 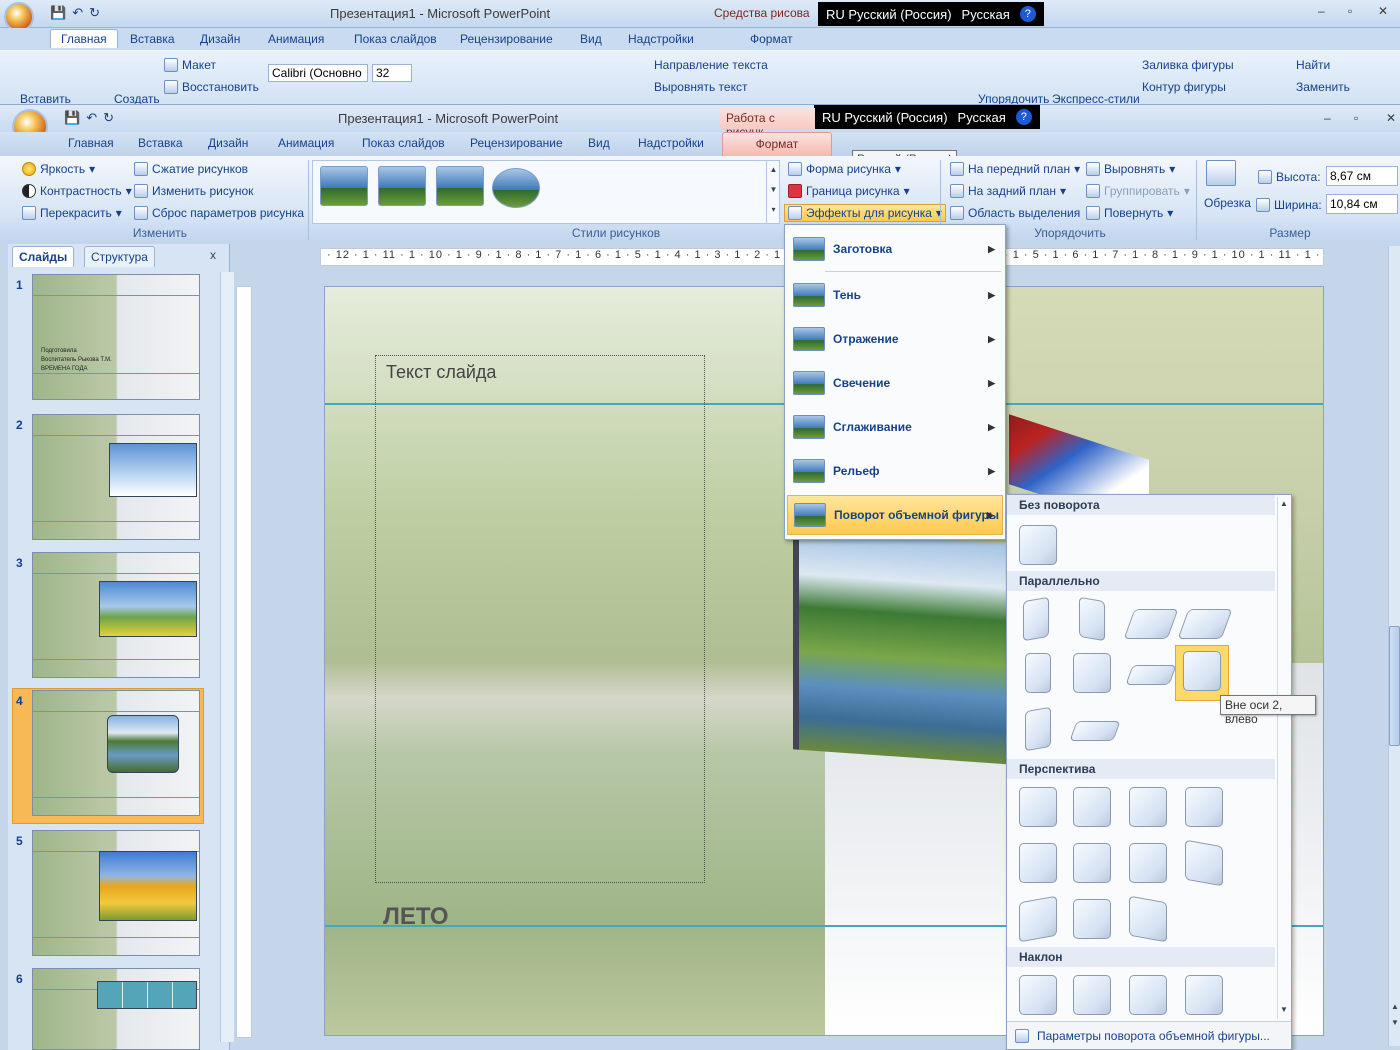 What do you see at coordinates (190, 65) in the screenshot?
I see `layout-button: Макет` at bounding box center [190, 65].